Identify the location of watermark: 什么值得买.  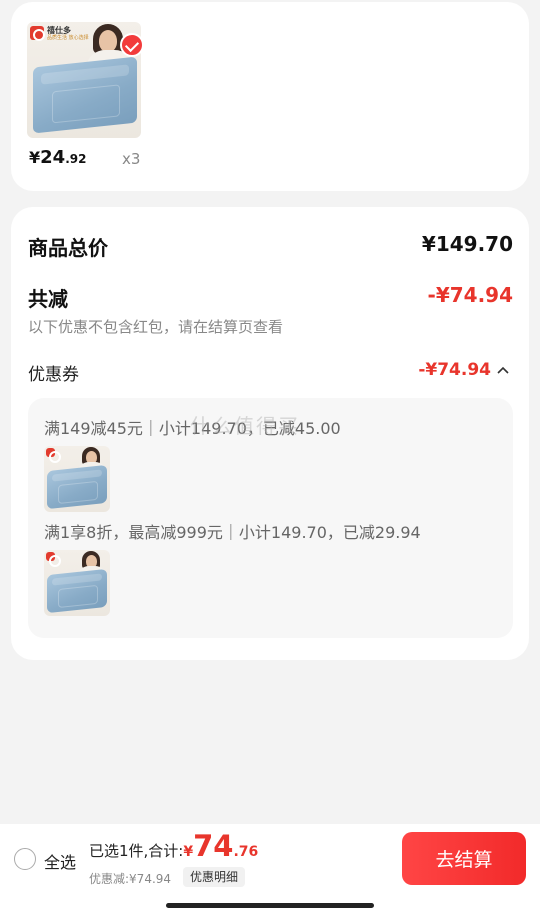
(245, 426).